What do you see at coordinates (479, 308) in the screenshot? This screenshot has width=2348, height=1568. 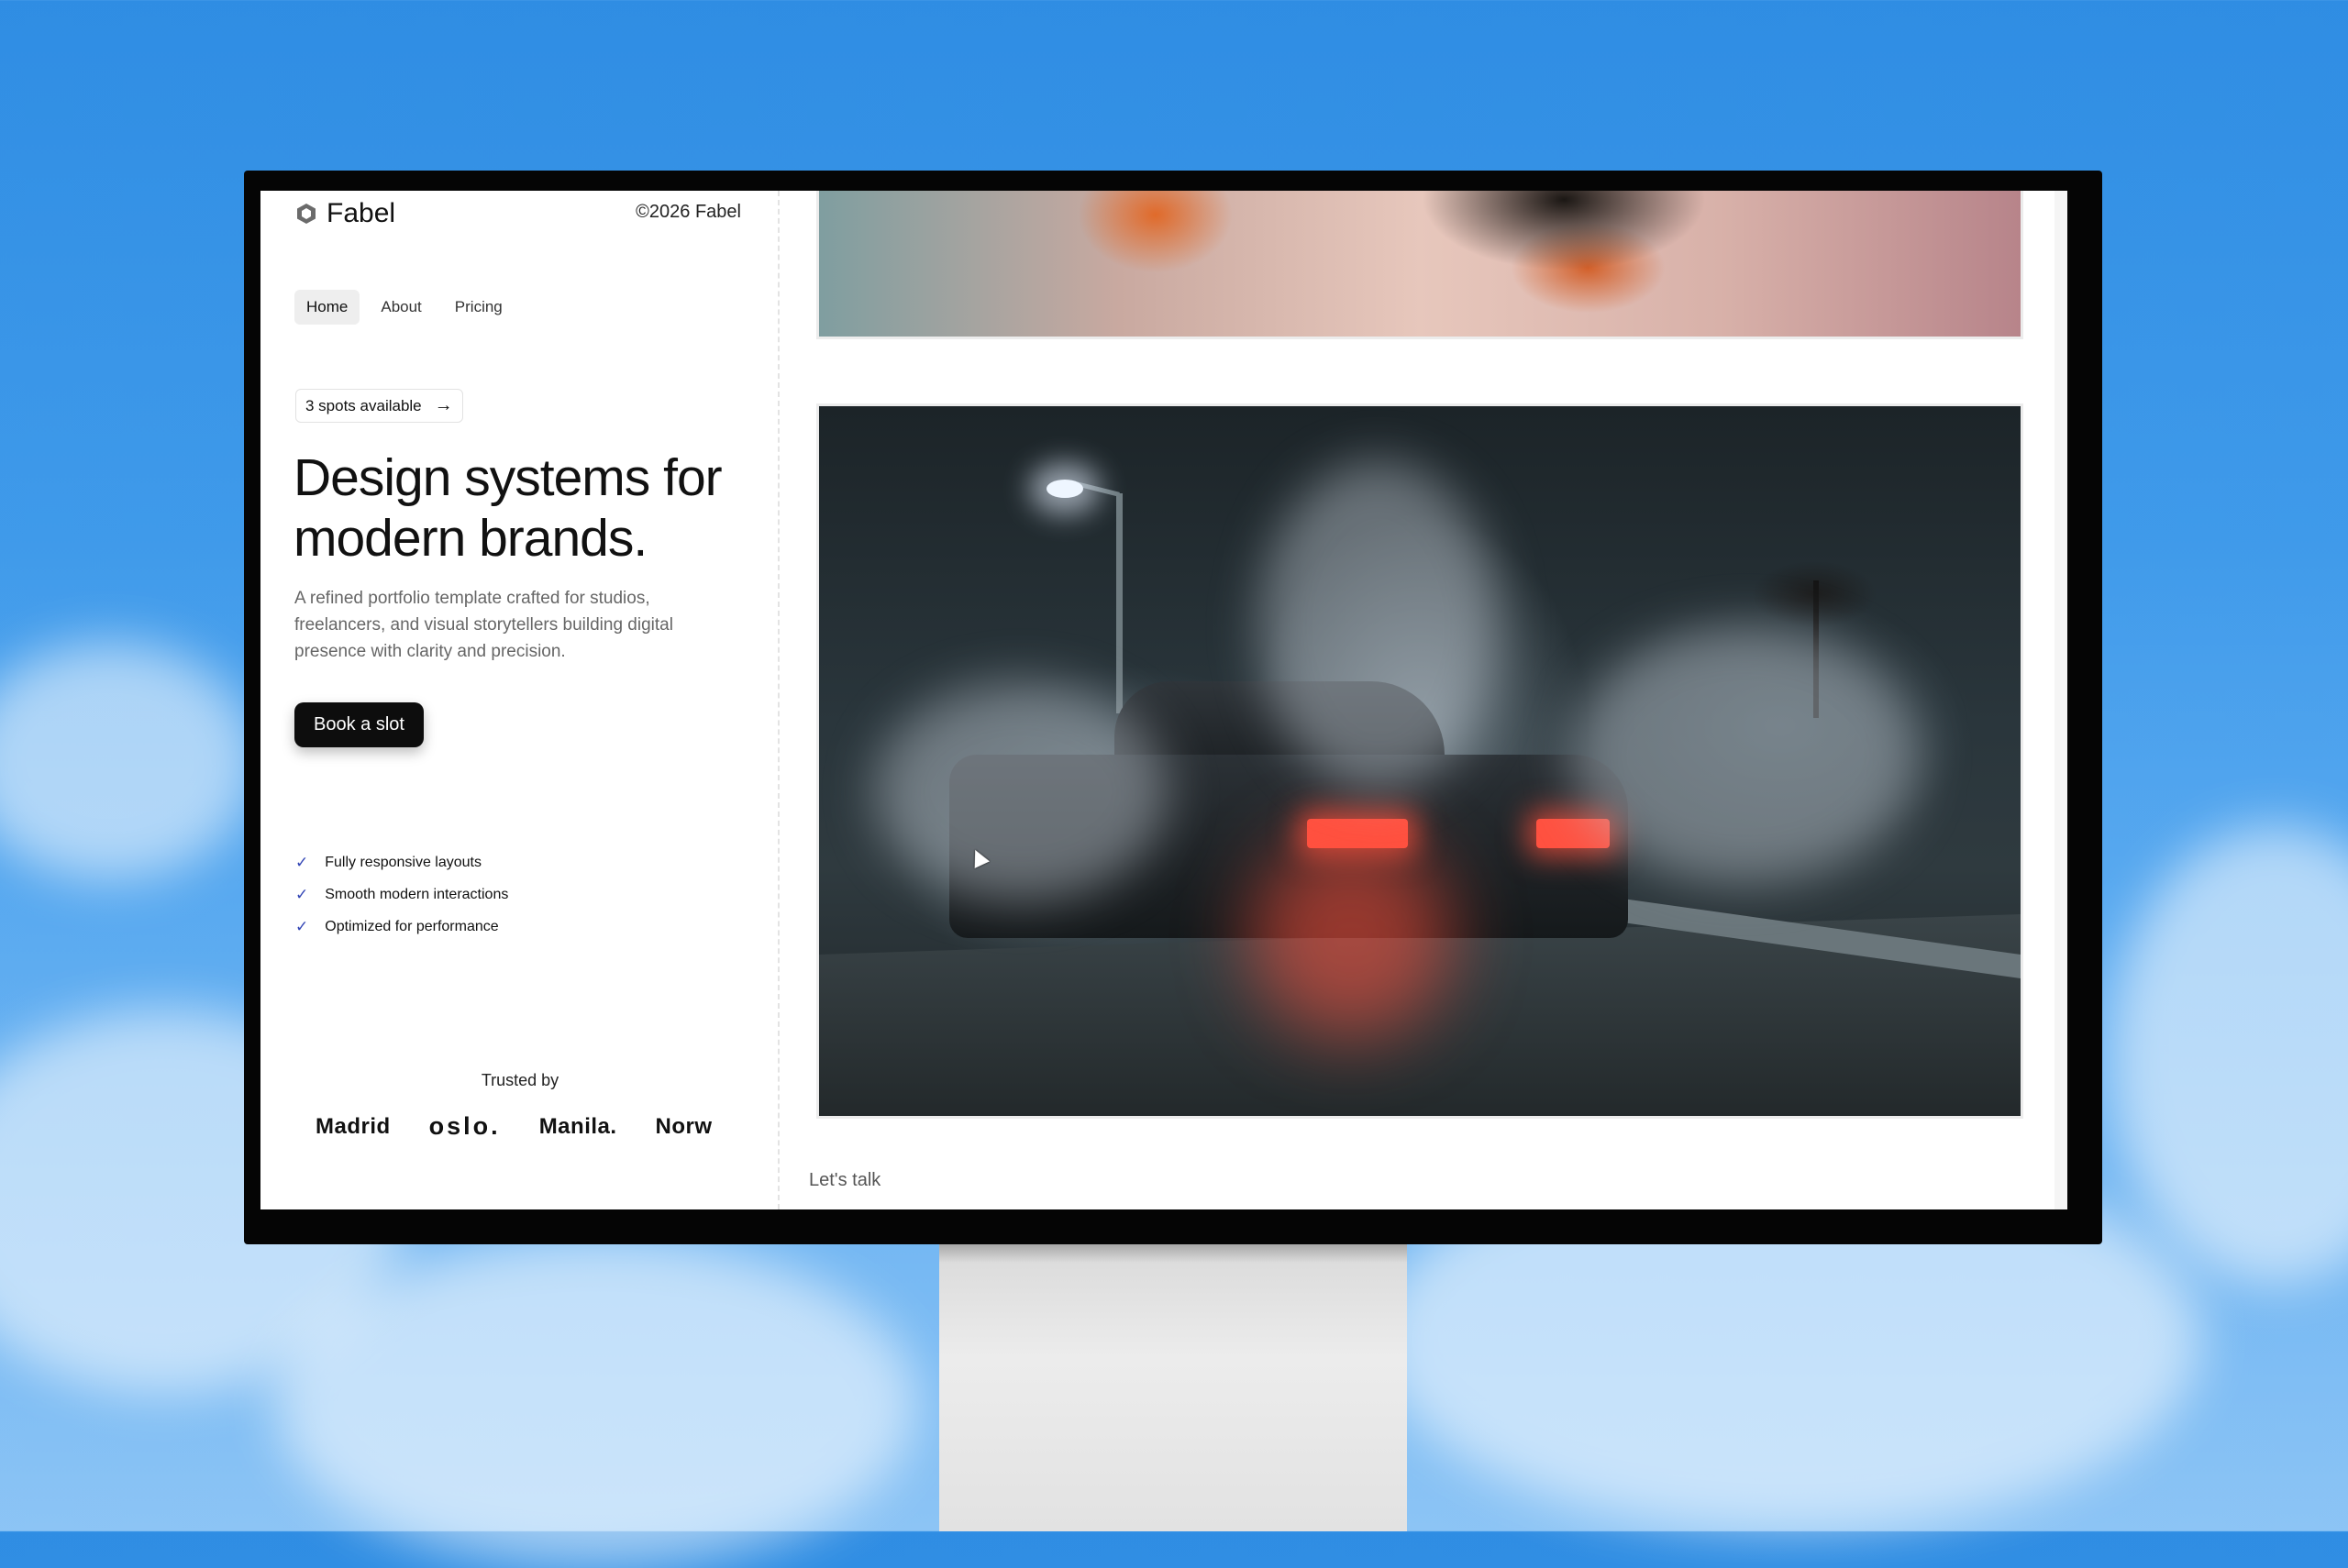 I see `nav-item-pricing: Pricing` at bounding box center [479, 308].